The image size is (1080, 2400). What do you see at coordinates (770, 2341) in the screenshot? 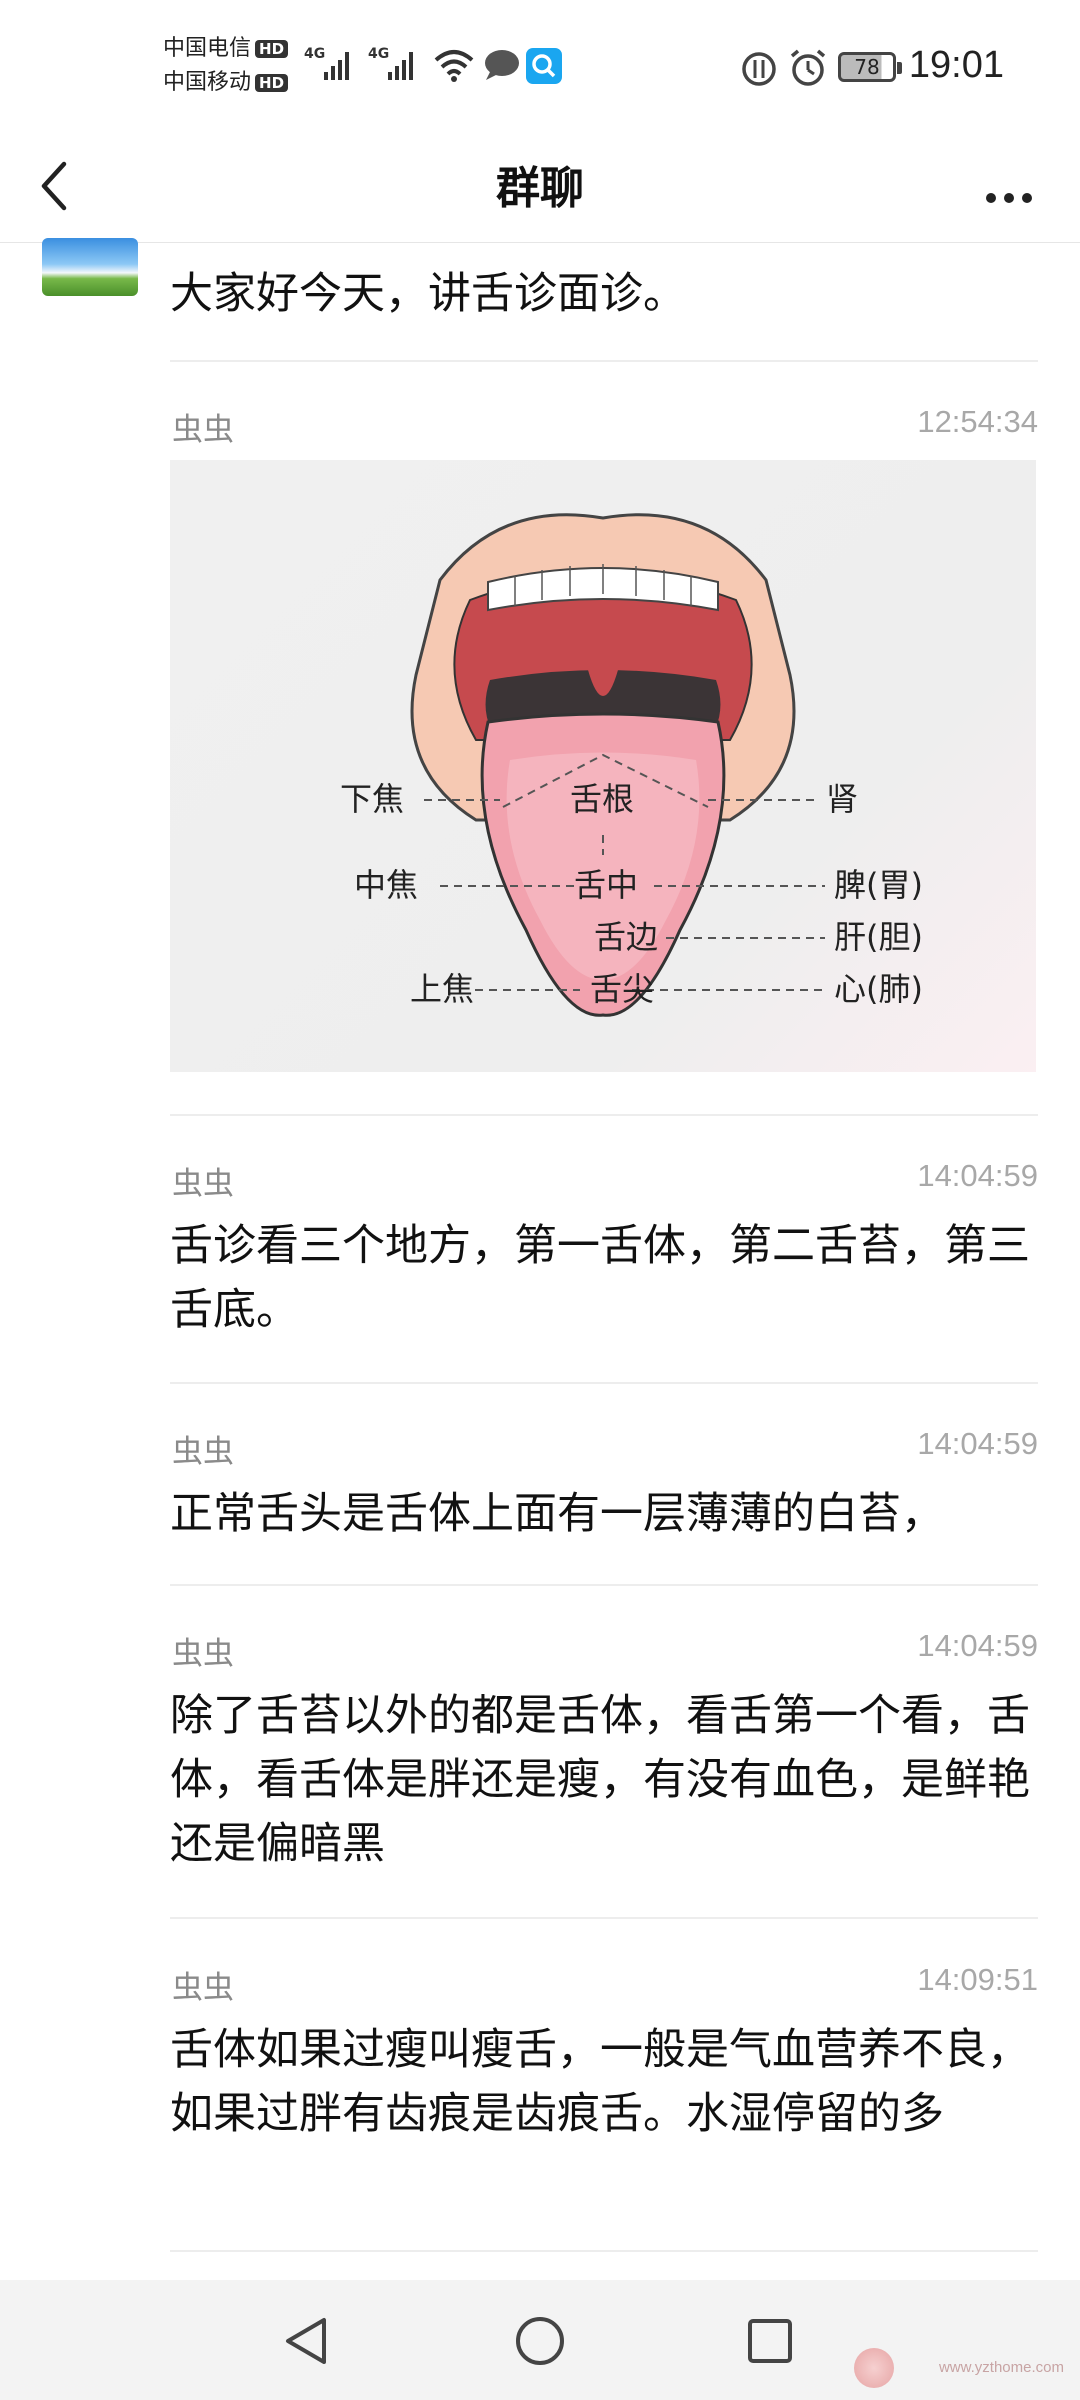
I see `nav-recents-icon` at bounding box center [770, 2341].